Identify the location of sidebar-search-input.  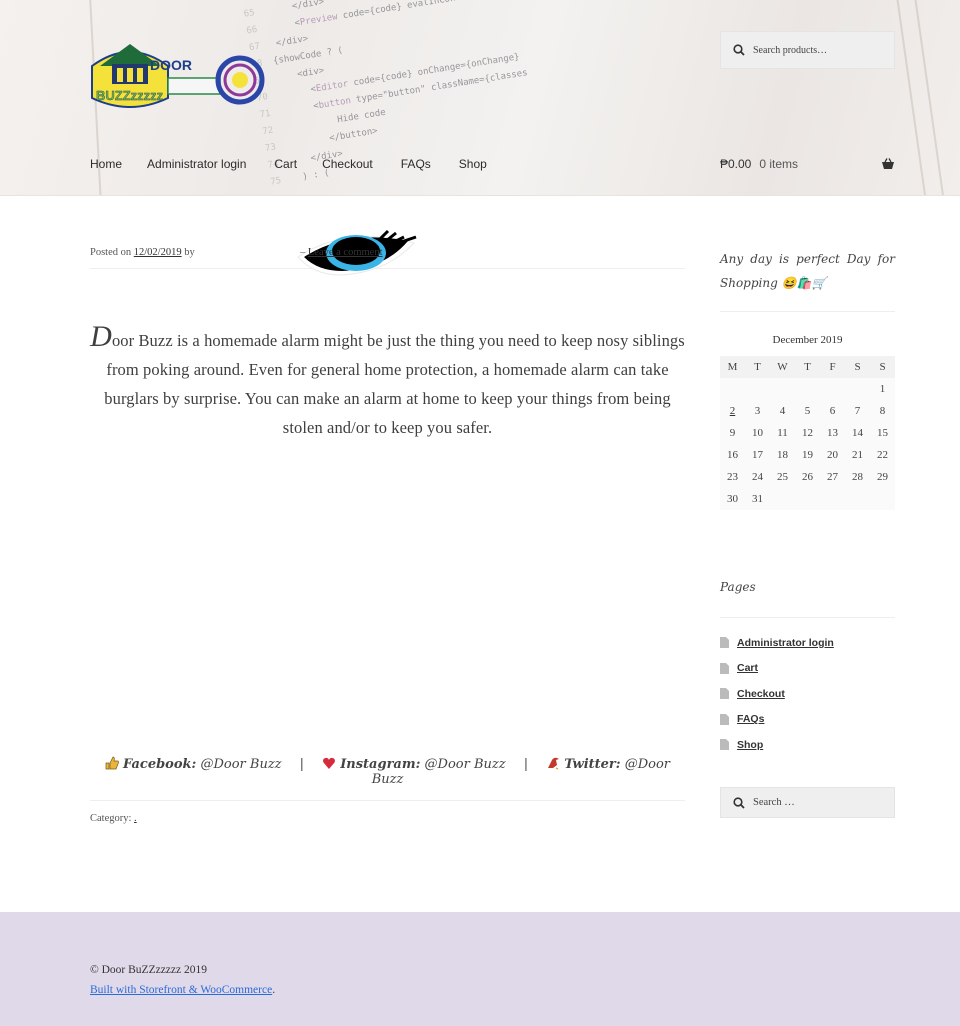
(818, 802).